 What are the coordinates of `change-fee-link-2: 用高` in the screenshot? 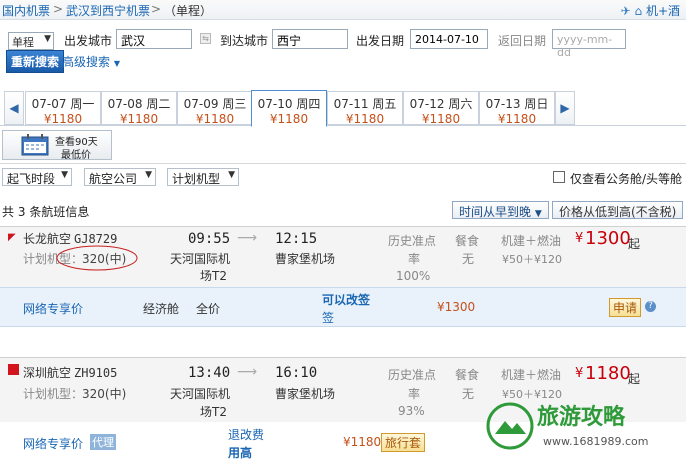 It's located at (240, 452).